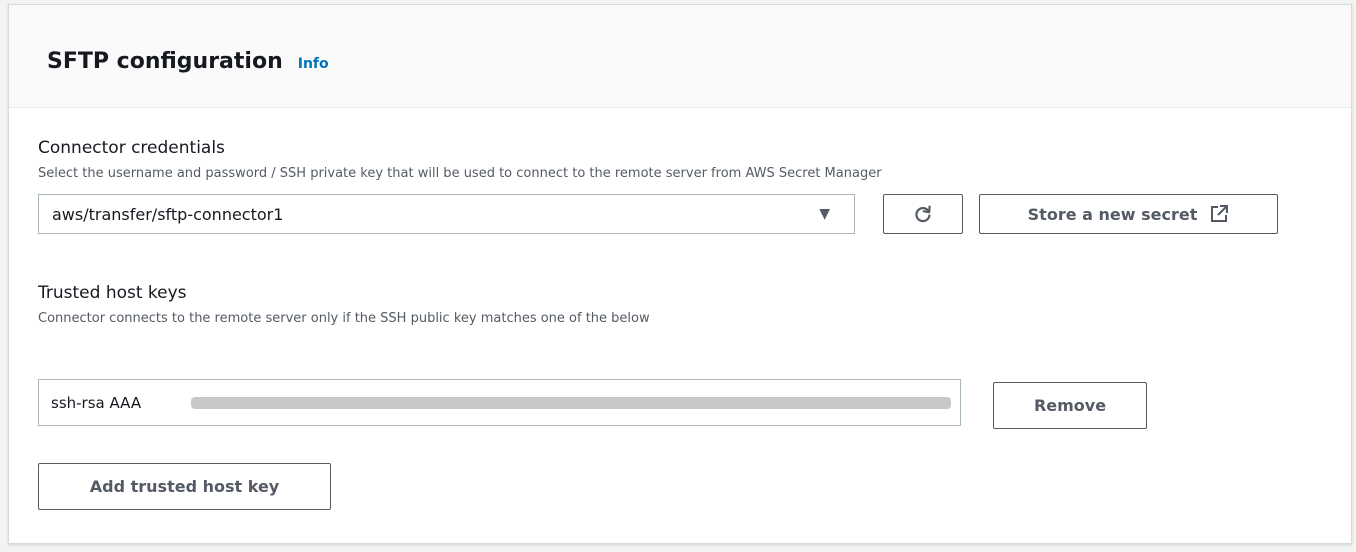  Describe the element at coordinates (96, 402) in the screenshot. I see `trusted-host-key-value: ssh-rsa AAA` at that location.